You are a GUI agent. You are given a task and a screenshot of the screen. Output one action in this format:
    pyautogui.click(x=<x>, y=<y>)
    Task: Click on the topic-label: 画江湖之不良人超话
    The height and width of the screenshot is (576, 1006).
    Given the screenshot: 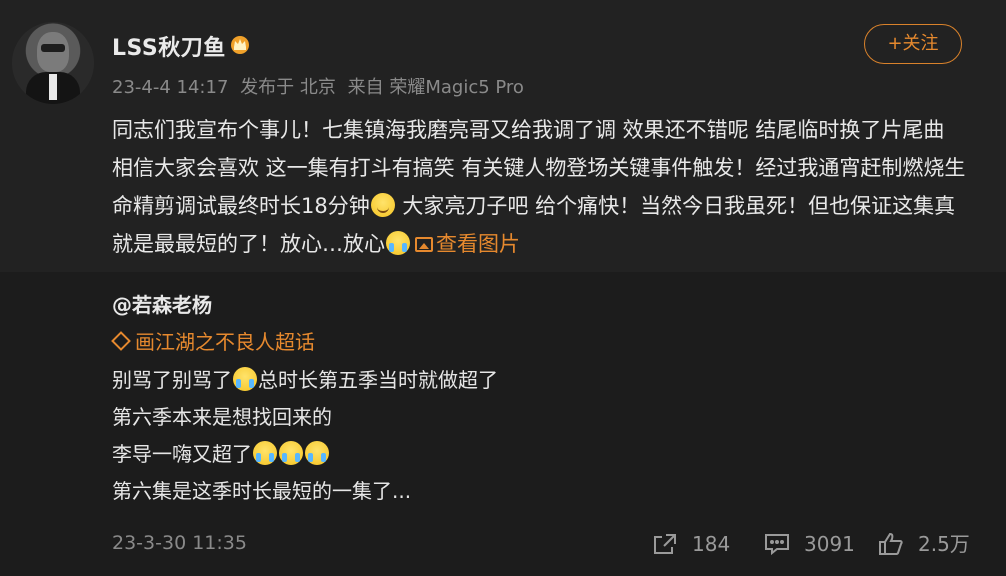 What is the action you would take?
    pyautogui.click(x=225, y=342)
    